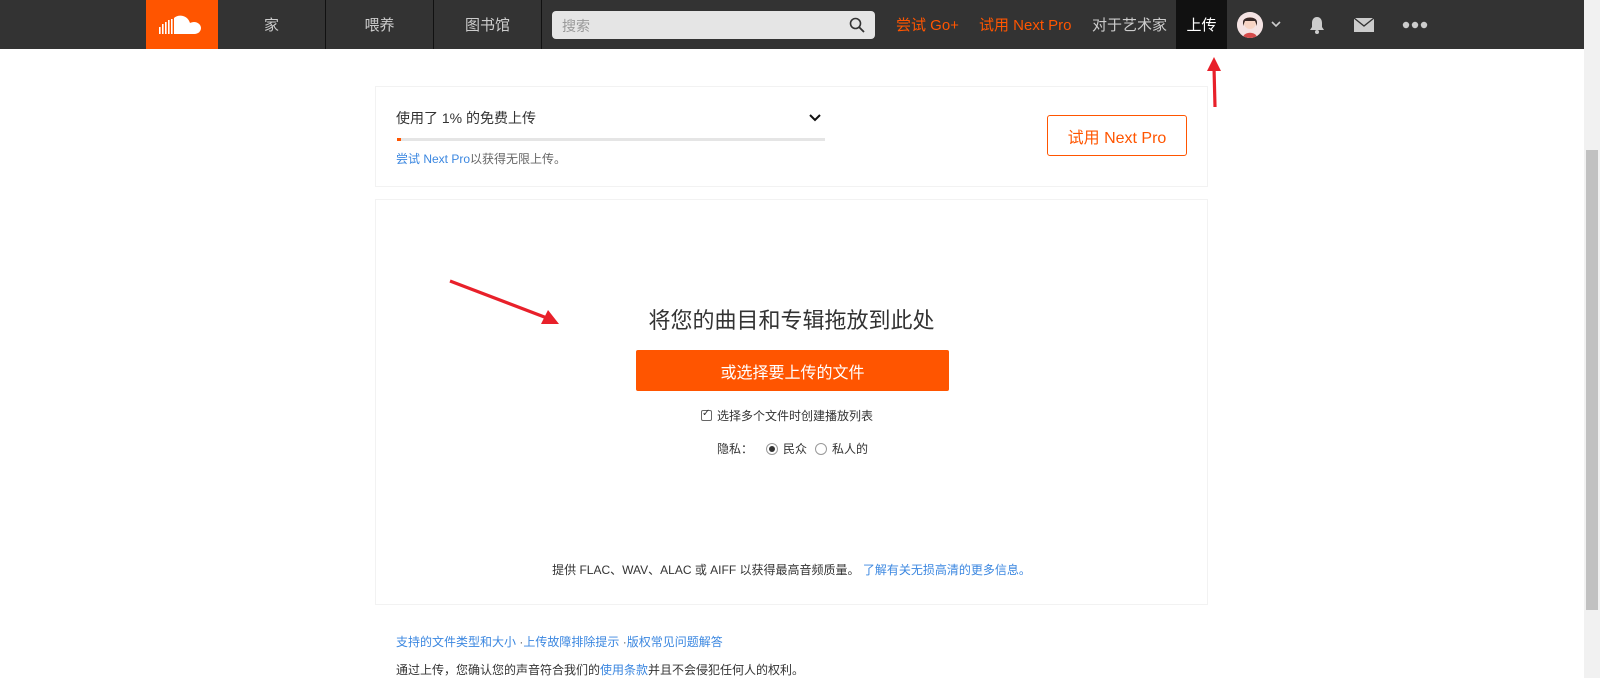 Image resolution: width=1600 pixels, height=678 pixels. What do you see at coordinates (772, 448) in the screenshot?
I see `privacy-public-radio` at bounding box center [772, 448].